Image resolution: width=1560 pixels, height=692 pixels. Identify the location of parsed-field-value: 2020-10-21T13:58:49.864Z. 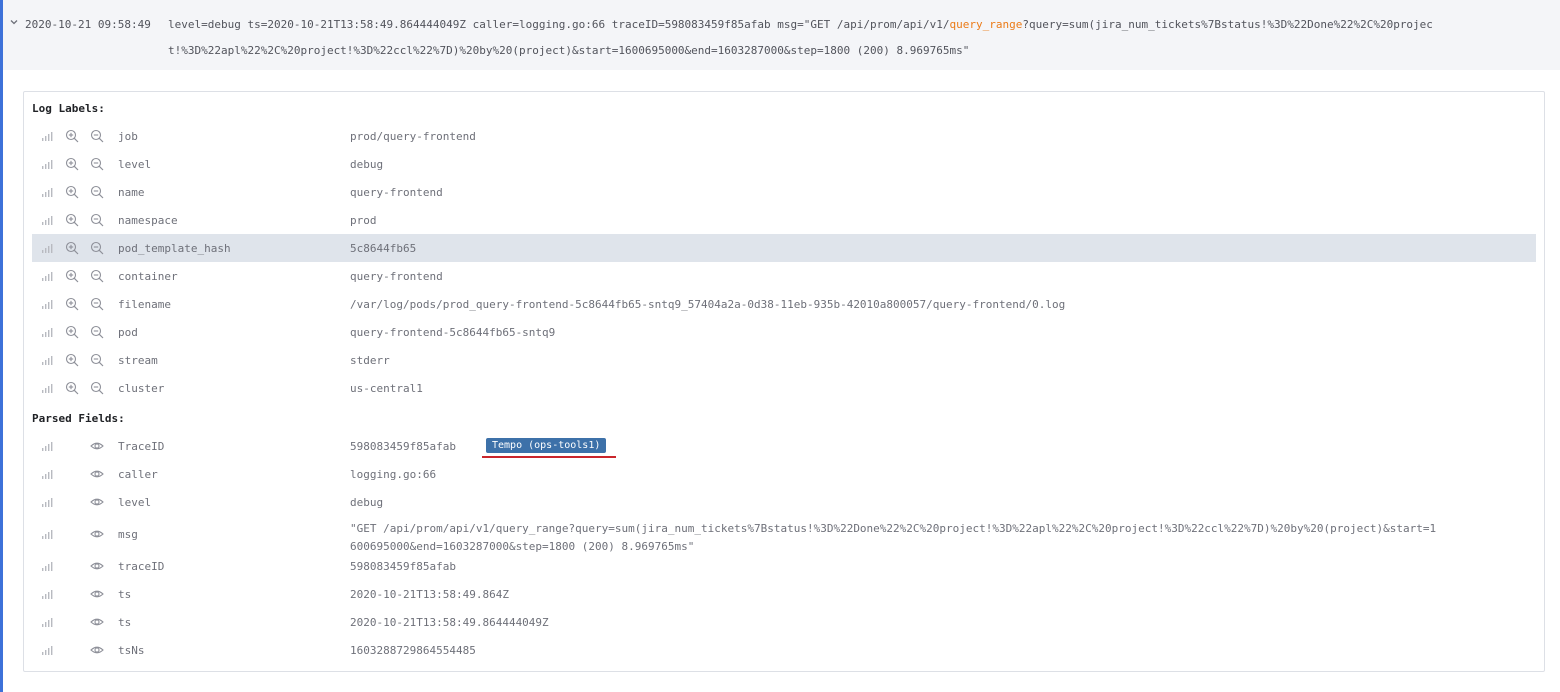
(429, 594).